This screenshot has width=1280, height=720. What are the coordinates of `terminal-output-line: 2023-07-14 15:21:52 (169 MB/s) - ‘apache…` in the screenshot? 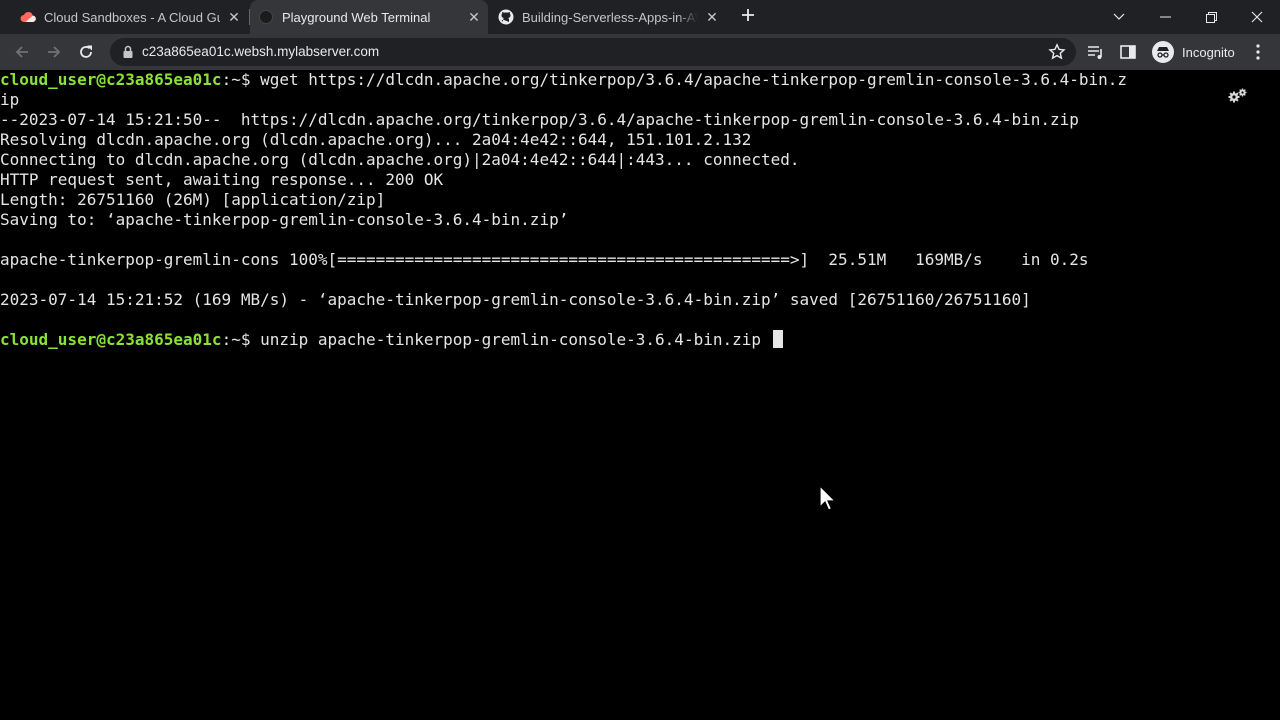 It's located at (515, 299).